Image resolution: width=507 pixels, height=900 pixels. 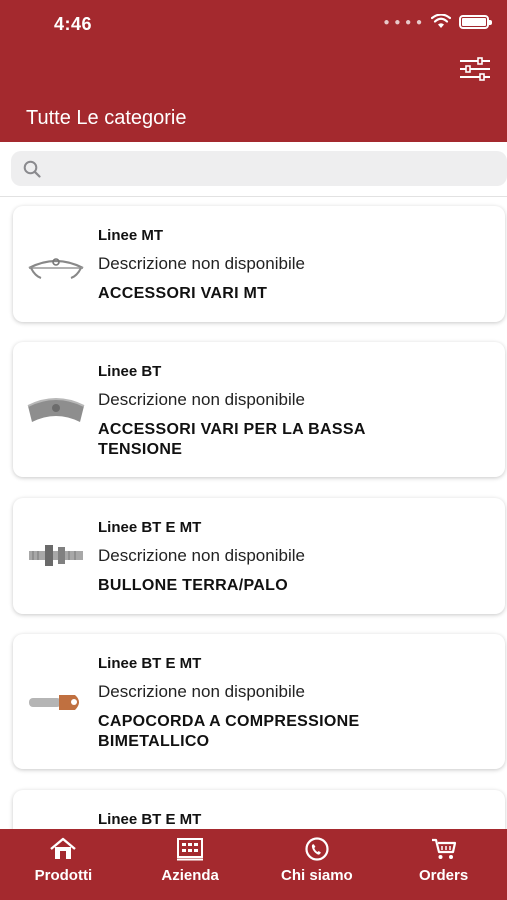 I want to click on search-icon, so click(x=32, y=169).